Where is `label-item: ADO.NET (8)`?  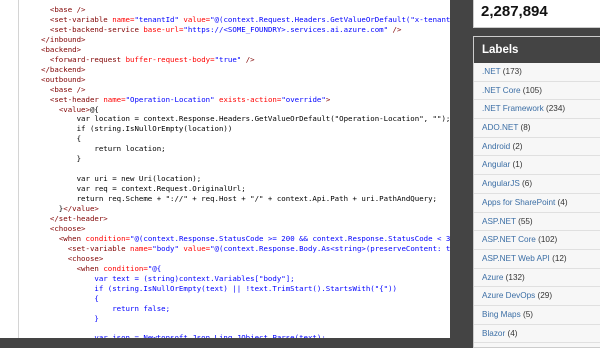 label-item: ADO.NET (8) is located at coordinates (537, 128).